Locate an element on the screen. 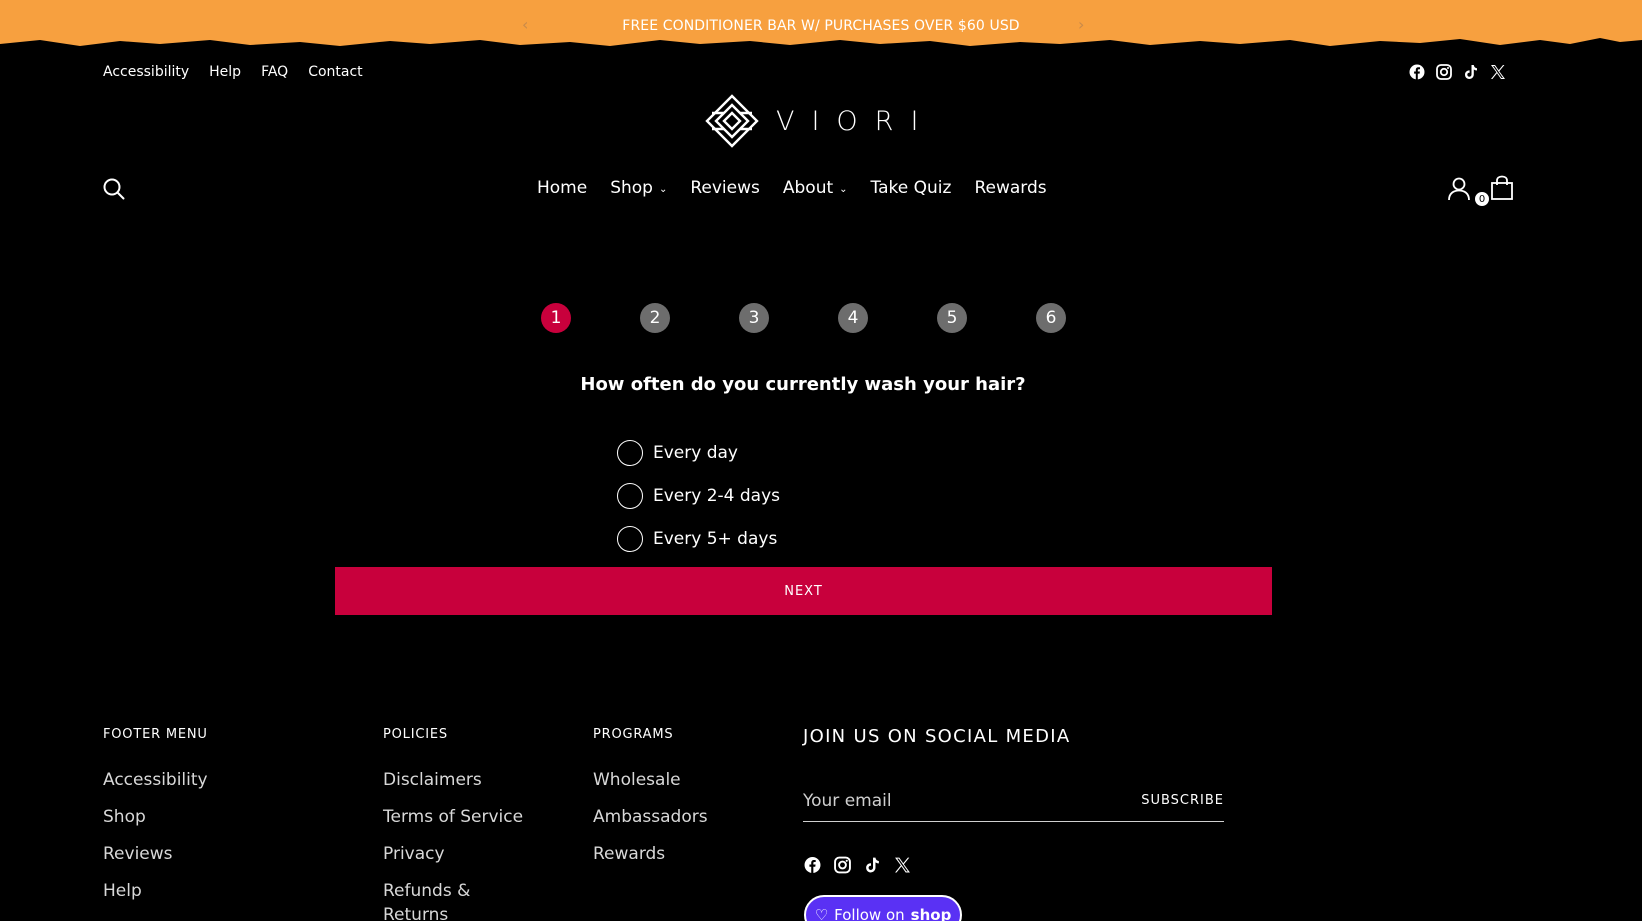 Image resolution: width=1642 pixels, height=921 pixels. option-every-2-4-days: Every 2-4 days is located at coordinates (698, 495).